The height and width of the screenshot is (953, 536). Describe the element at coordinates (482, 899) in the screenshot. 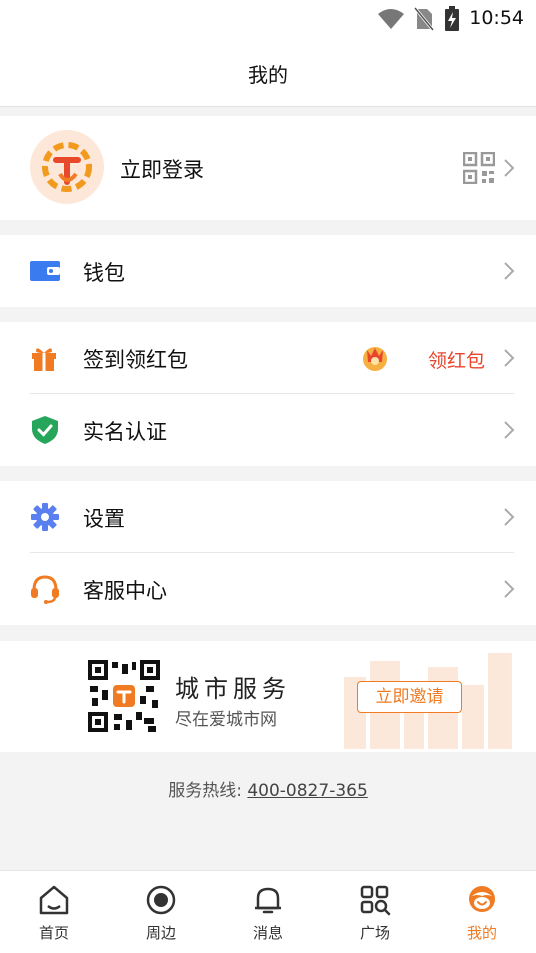

I see `profile-face-icon` at that location.